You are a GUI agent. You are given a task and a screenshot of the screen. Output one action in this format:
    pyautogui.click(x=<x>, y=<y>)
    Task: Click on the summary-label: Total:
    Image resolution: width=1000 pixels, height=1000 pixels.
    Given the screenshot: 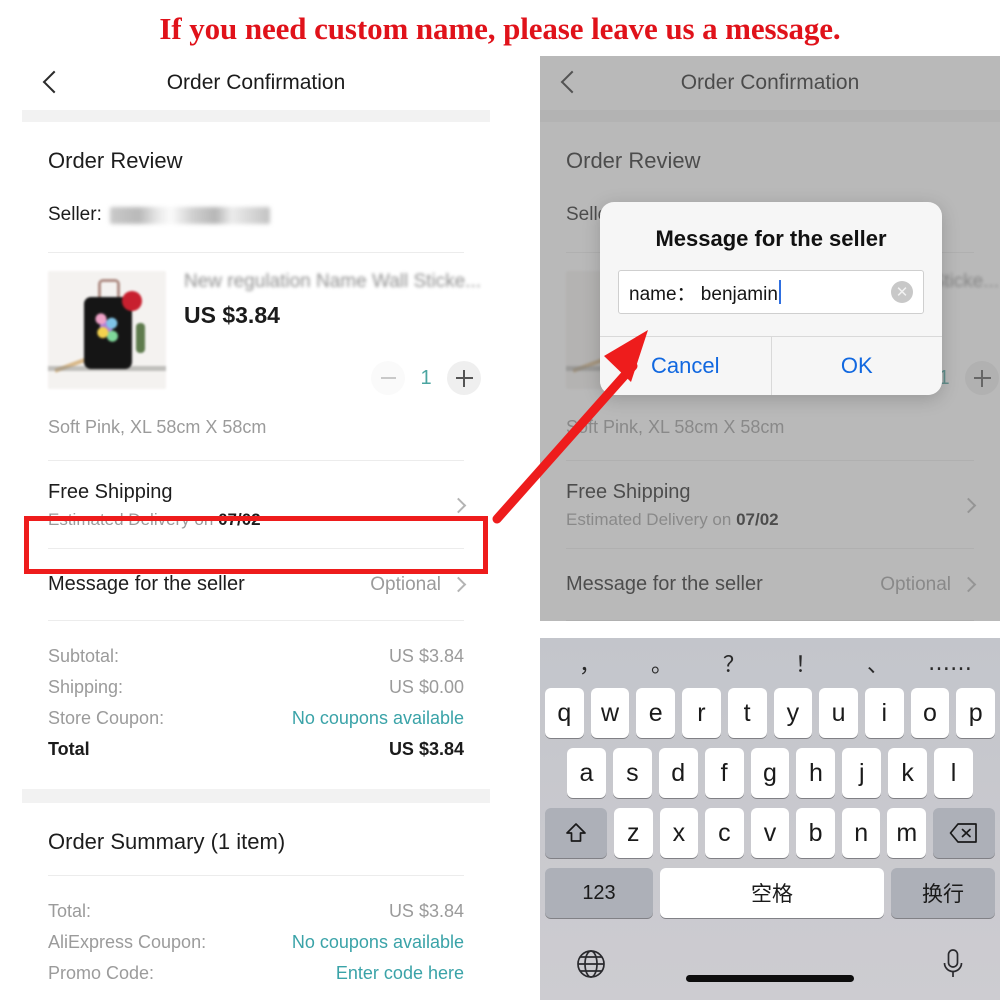 What is the action you would take?
    pyautogui.click(x=70, y=911)
    